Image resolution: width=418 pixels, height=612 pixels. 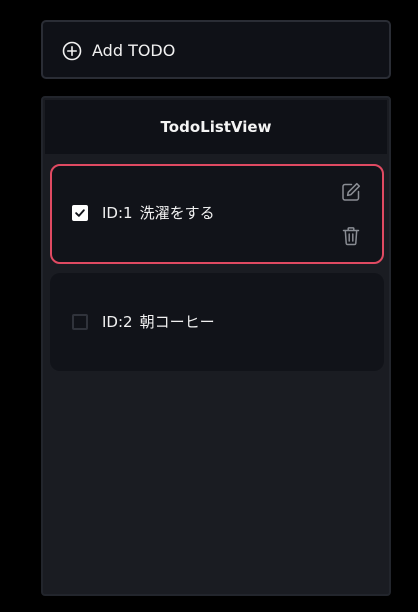 I want to click on edit-icon, so click(x=351, y=192).